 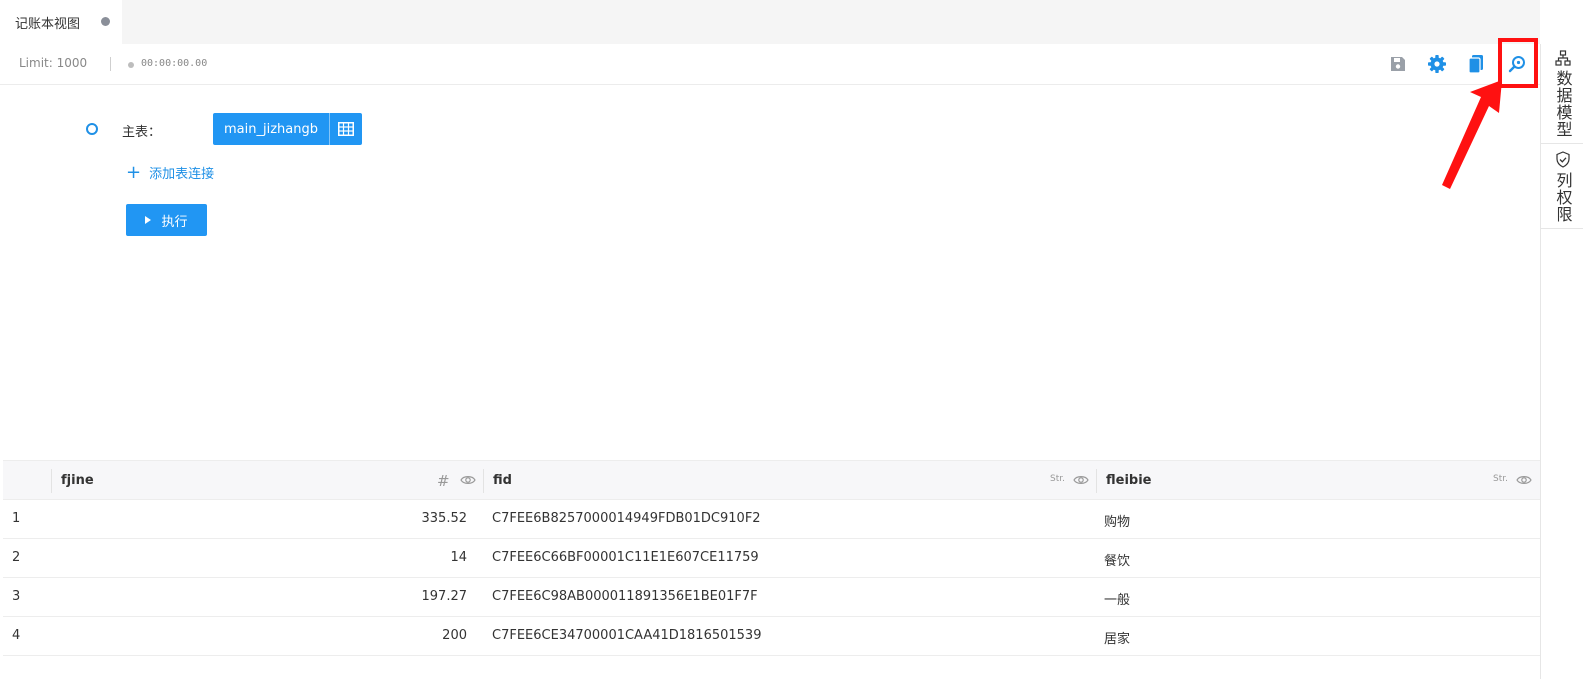 I want to click on unsaved-dot-icon, so click(x=105, y=21).